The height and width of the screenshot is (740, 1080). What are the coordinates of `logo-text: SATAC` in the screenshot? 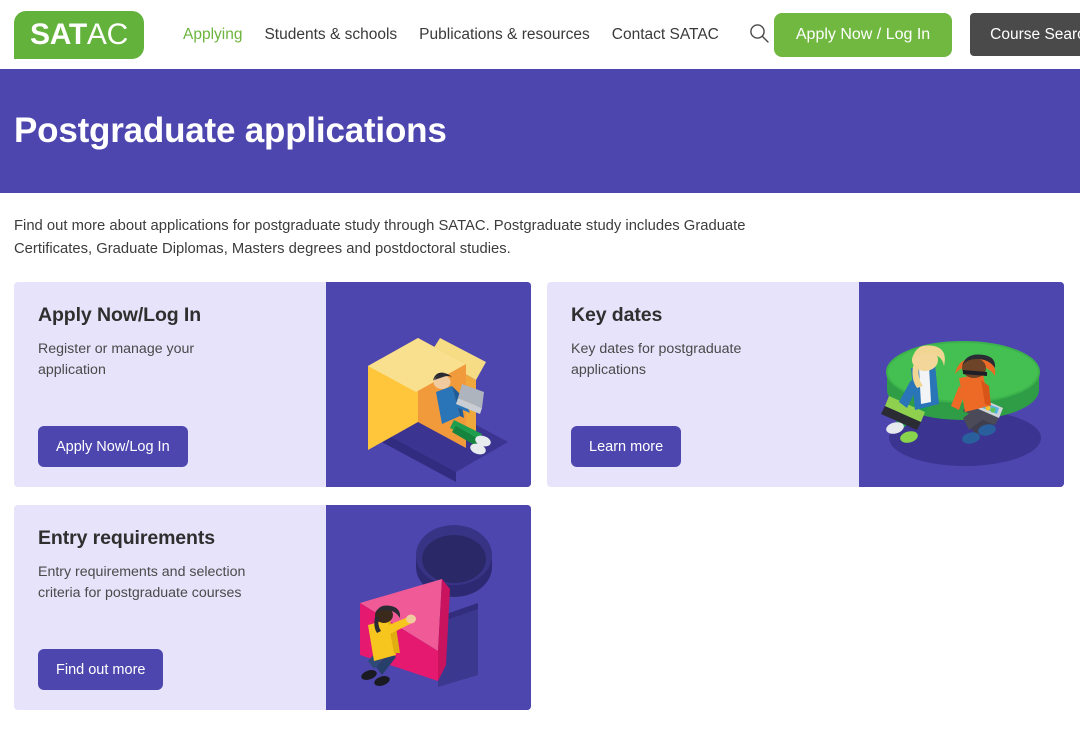 It's located at (79, 34).